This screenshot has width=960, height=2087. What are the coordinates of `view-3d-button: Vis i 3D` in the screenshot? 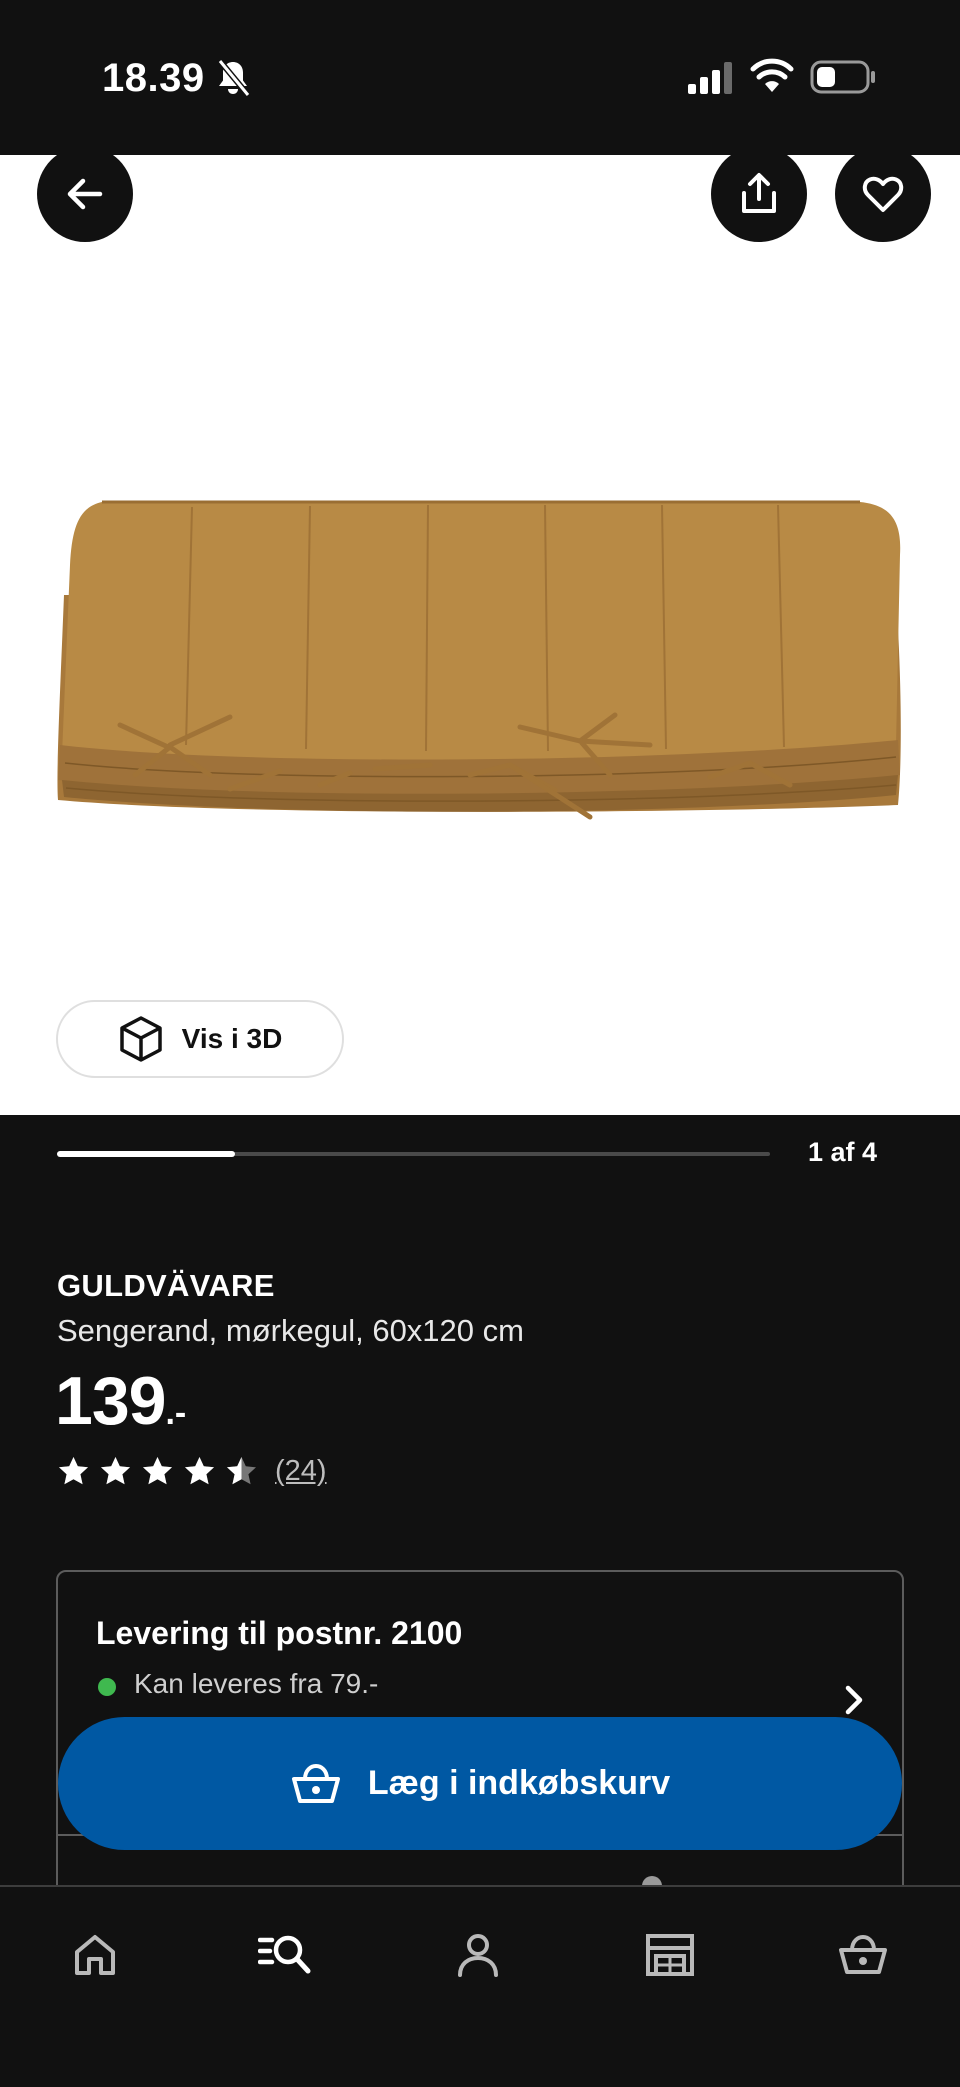 It's located at (200, 1039).